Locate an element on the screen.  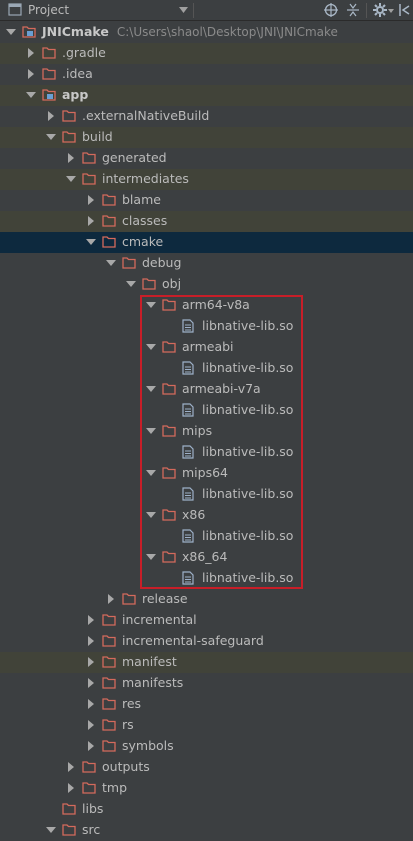
tree-folder-item: cmake is located at coordinates (206, 242).